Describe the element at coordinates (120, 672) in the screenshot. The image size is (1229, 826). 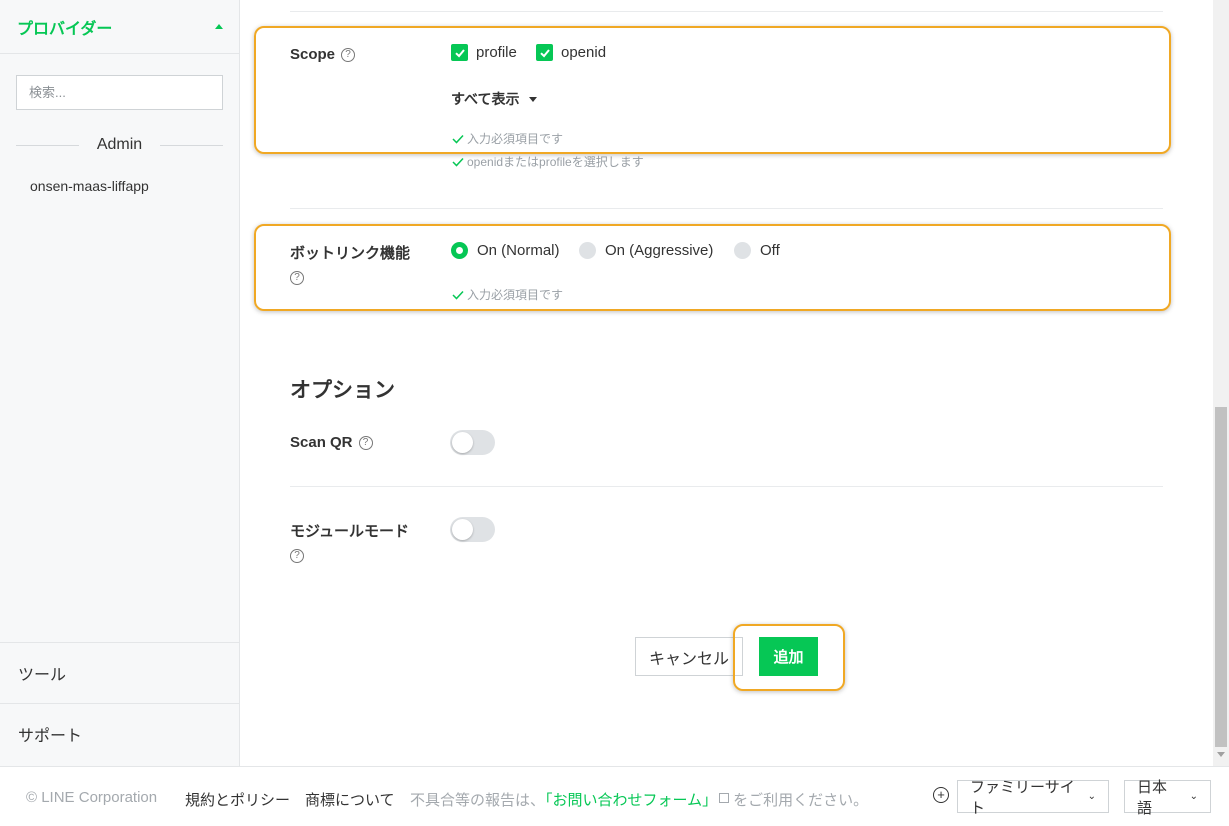
I see `sidebar-item-tools: ツール` at that location.